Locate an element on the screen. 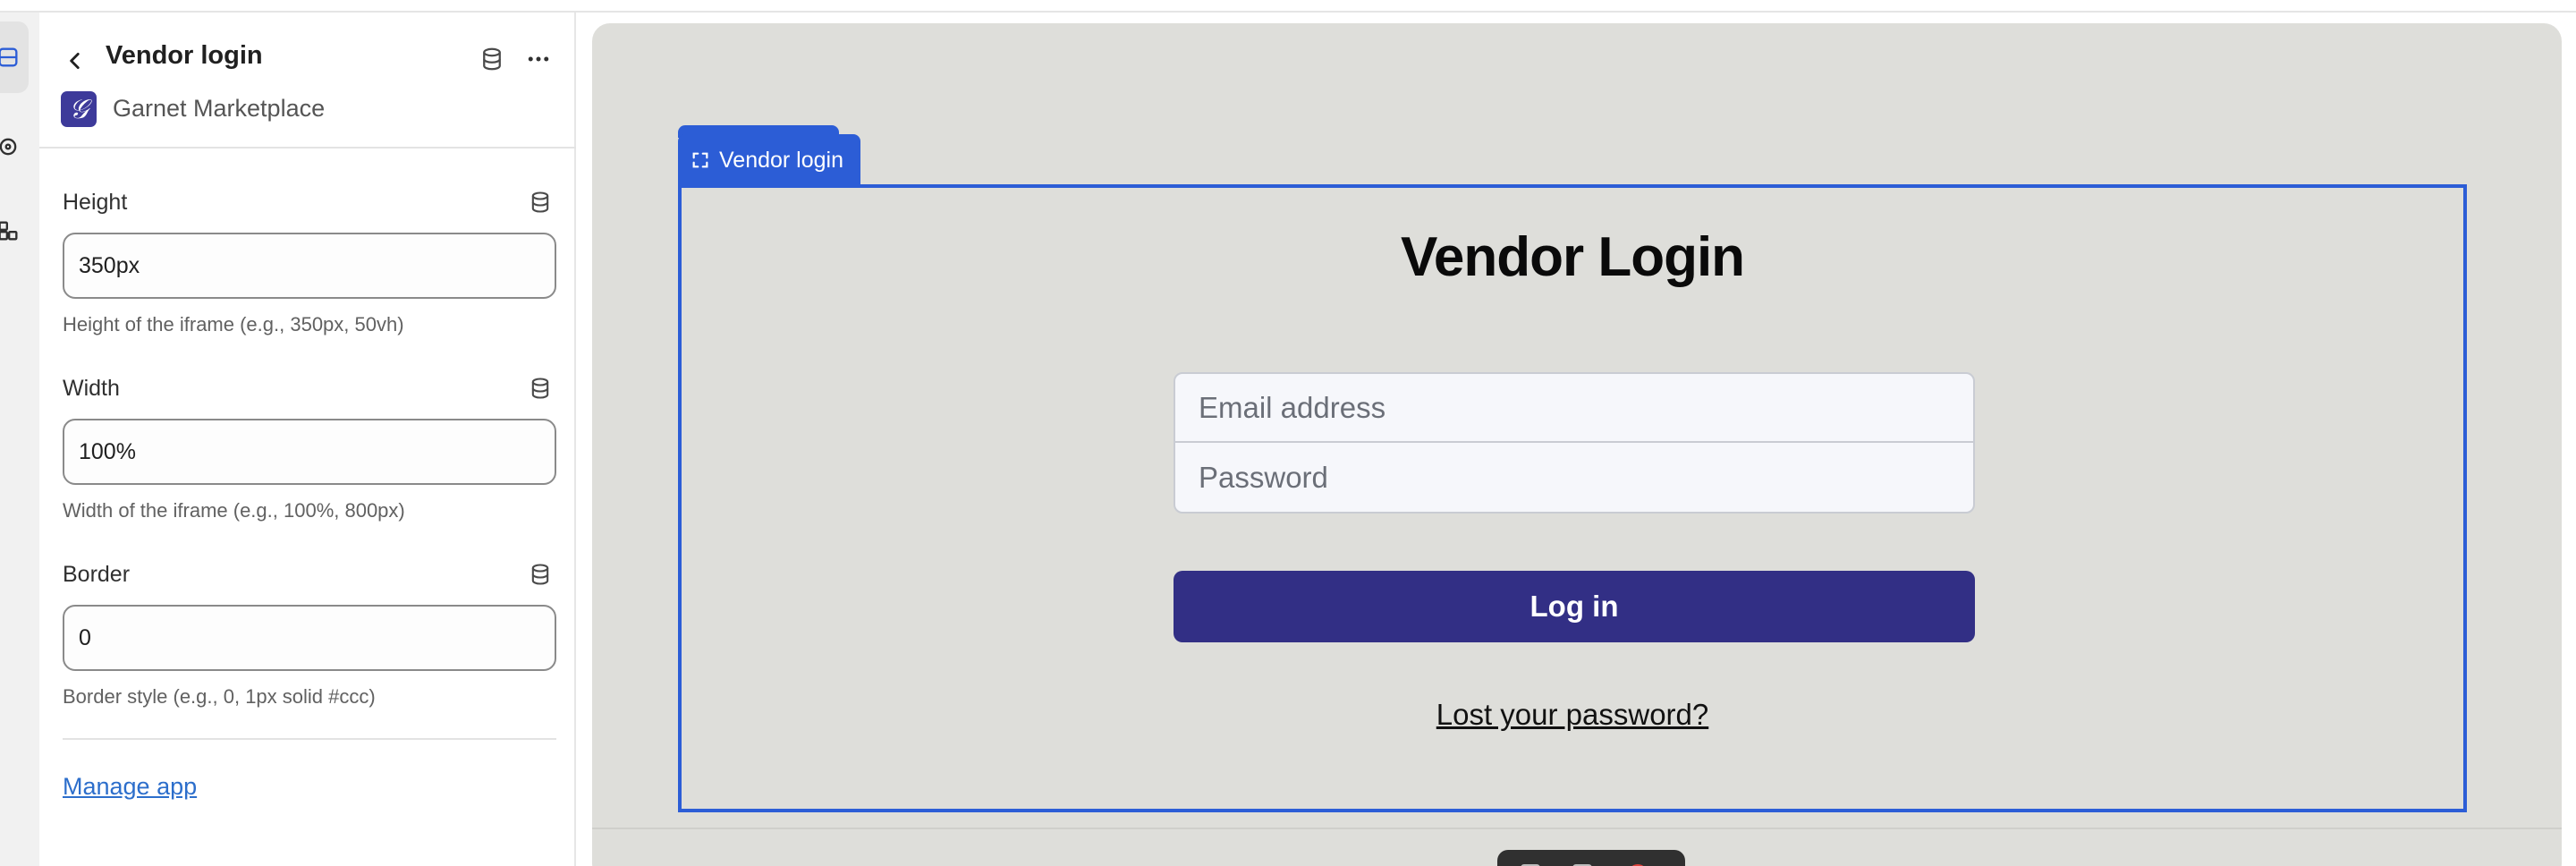  rail-item-apps is located at coordinates (14, 231).